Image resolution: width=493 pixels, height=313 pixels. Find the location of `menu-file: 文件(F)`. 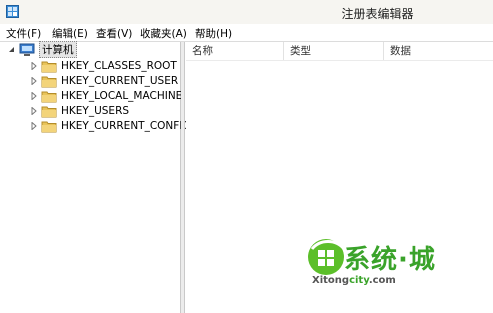

menu-file: 文件(F) is located at coordinates (23, 33).